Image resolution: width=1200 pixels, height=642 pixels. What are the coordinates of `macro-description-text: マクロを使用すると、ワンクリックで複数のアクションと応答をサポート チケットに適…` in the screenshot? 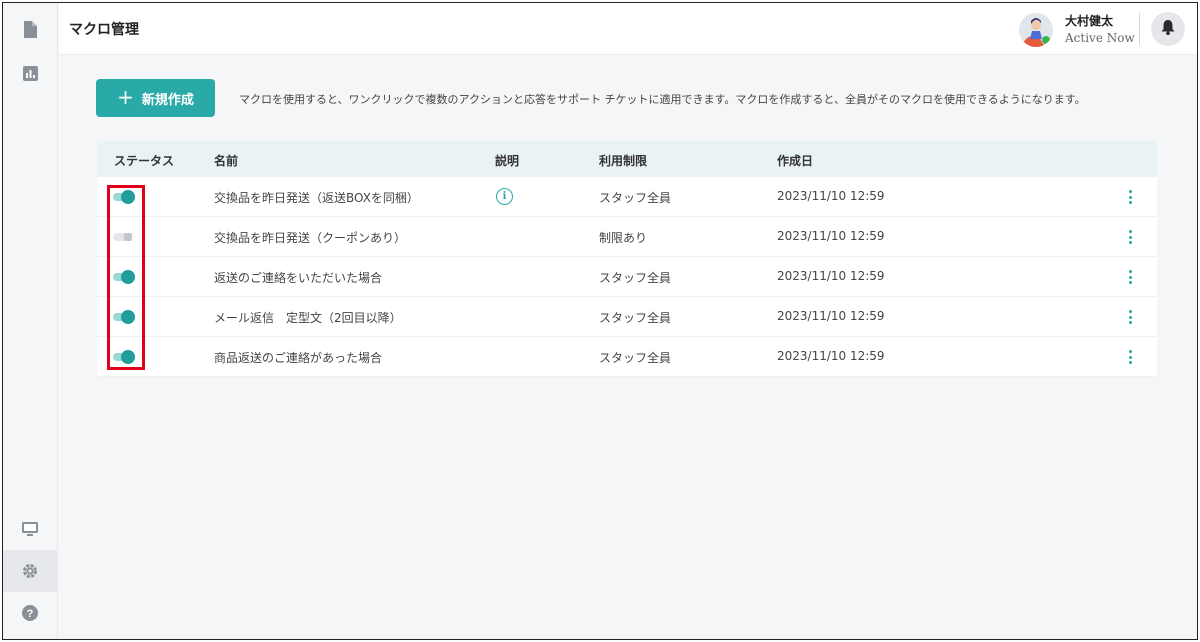 It's located at (662, 99).